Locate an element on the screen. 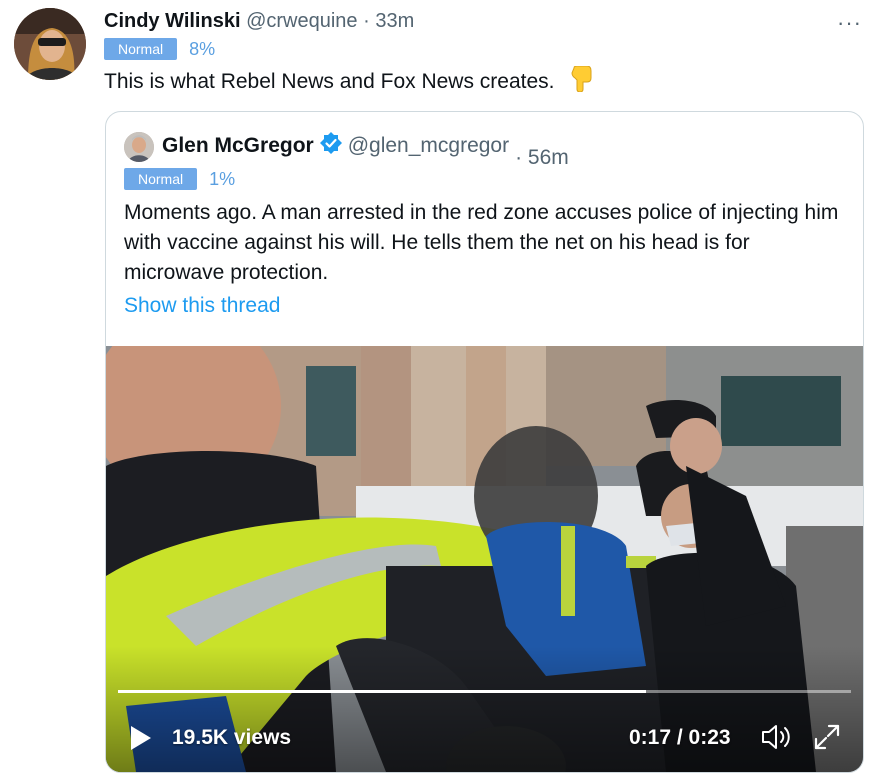  tweet-header: Cindy Wilinski @crwequine · 33m is located at coordinates (259, 21).